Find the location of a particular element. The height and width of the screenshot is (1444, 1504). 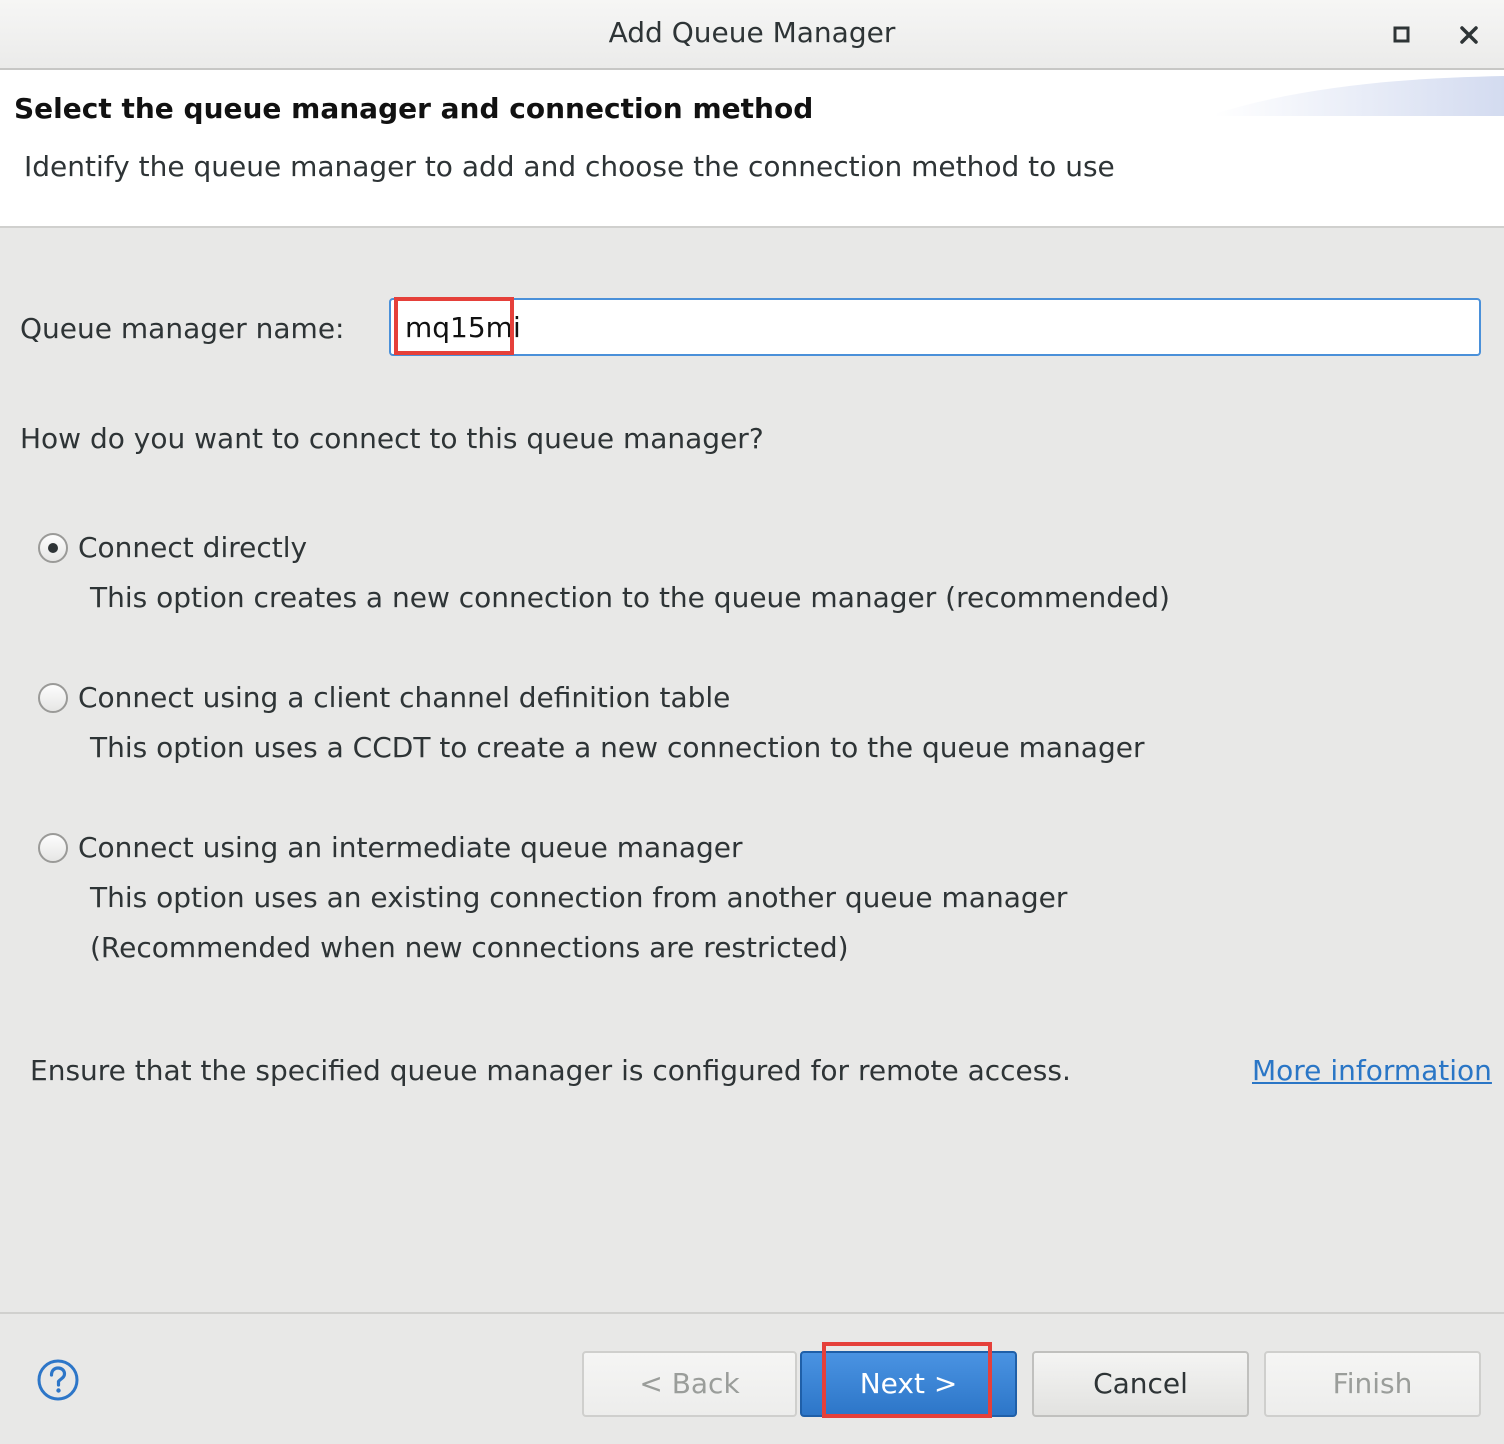

radio-connect-intermediate is located at coordinates (53, 848).